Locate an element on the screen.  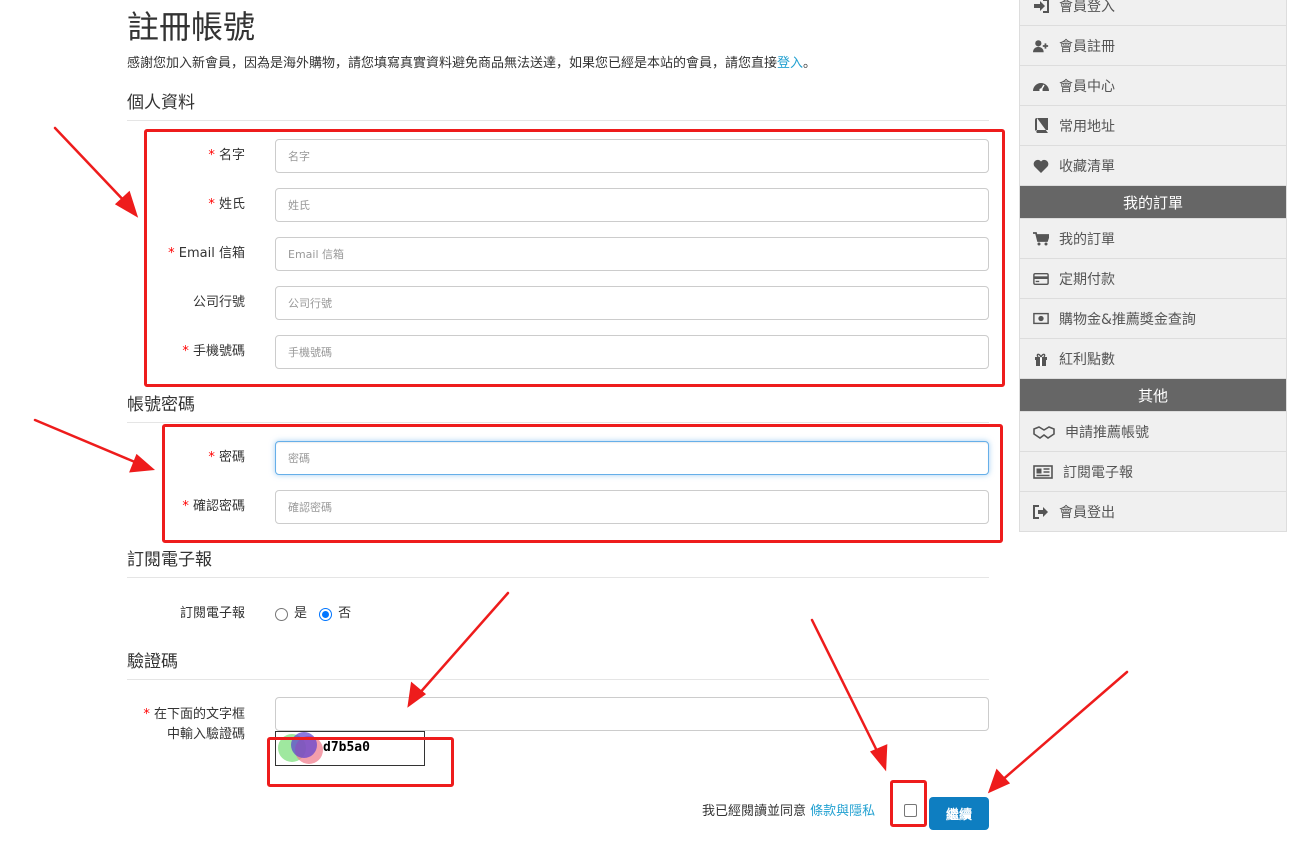
section-personal: 個人資料 is located at coordinates (558, 104).